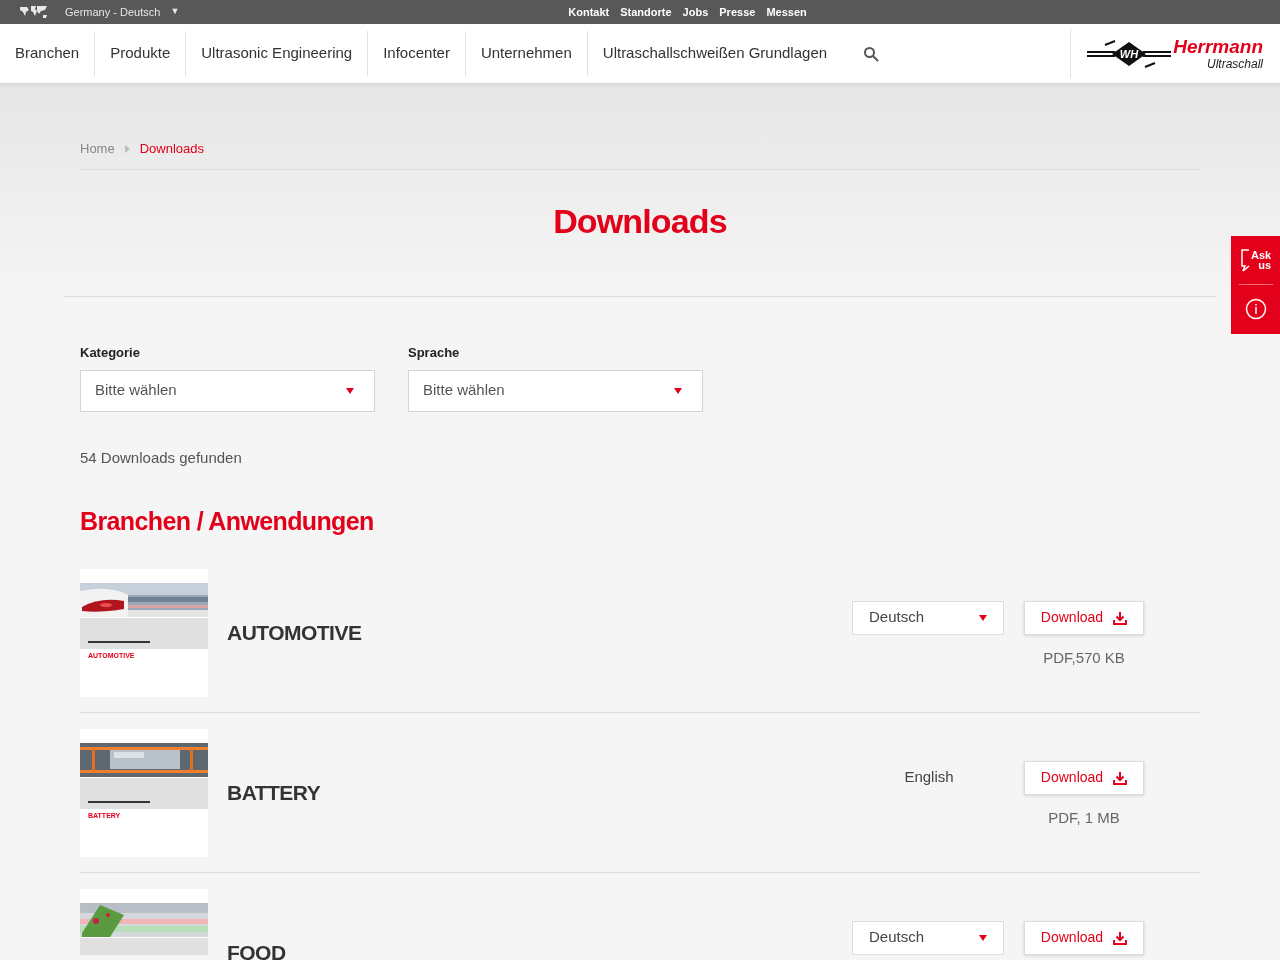  What do you see at coordinates (256, 949) in the screenshot?
I see `document-title: FOOD` at bounding box center [256, 949].